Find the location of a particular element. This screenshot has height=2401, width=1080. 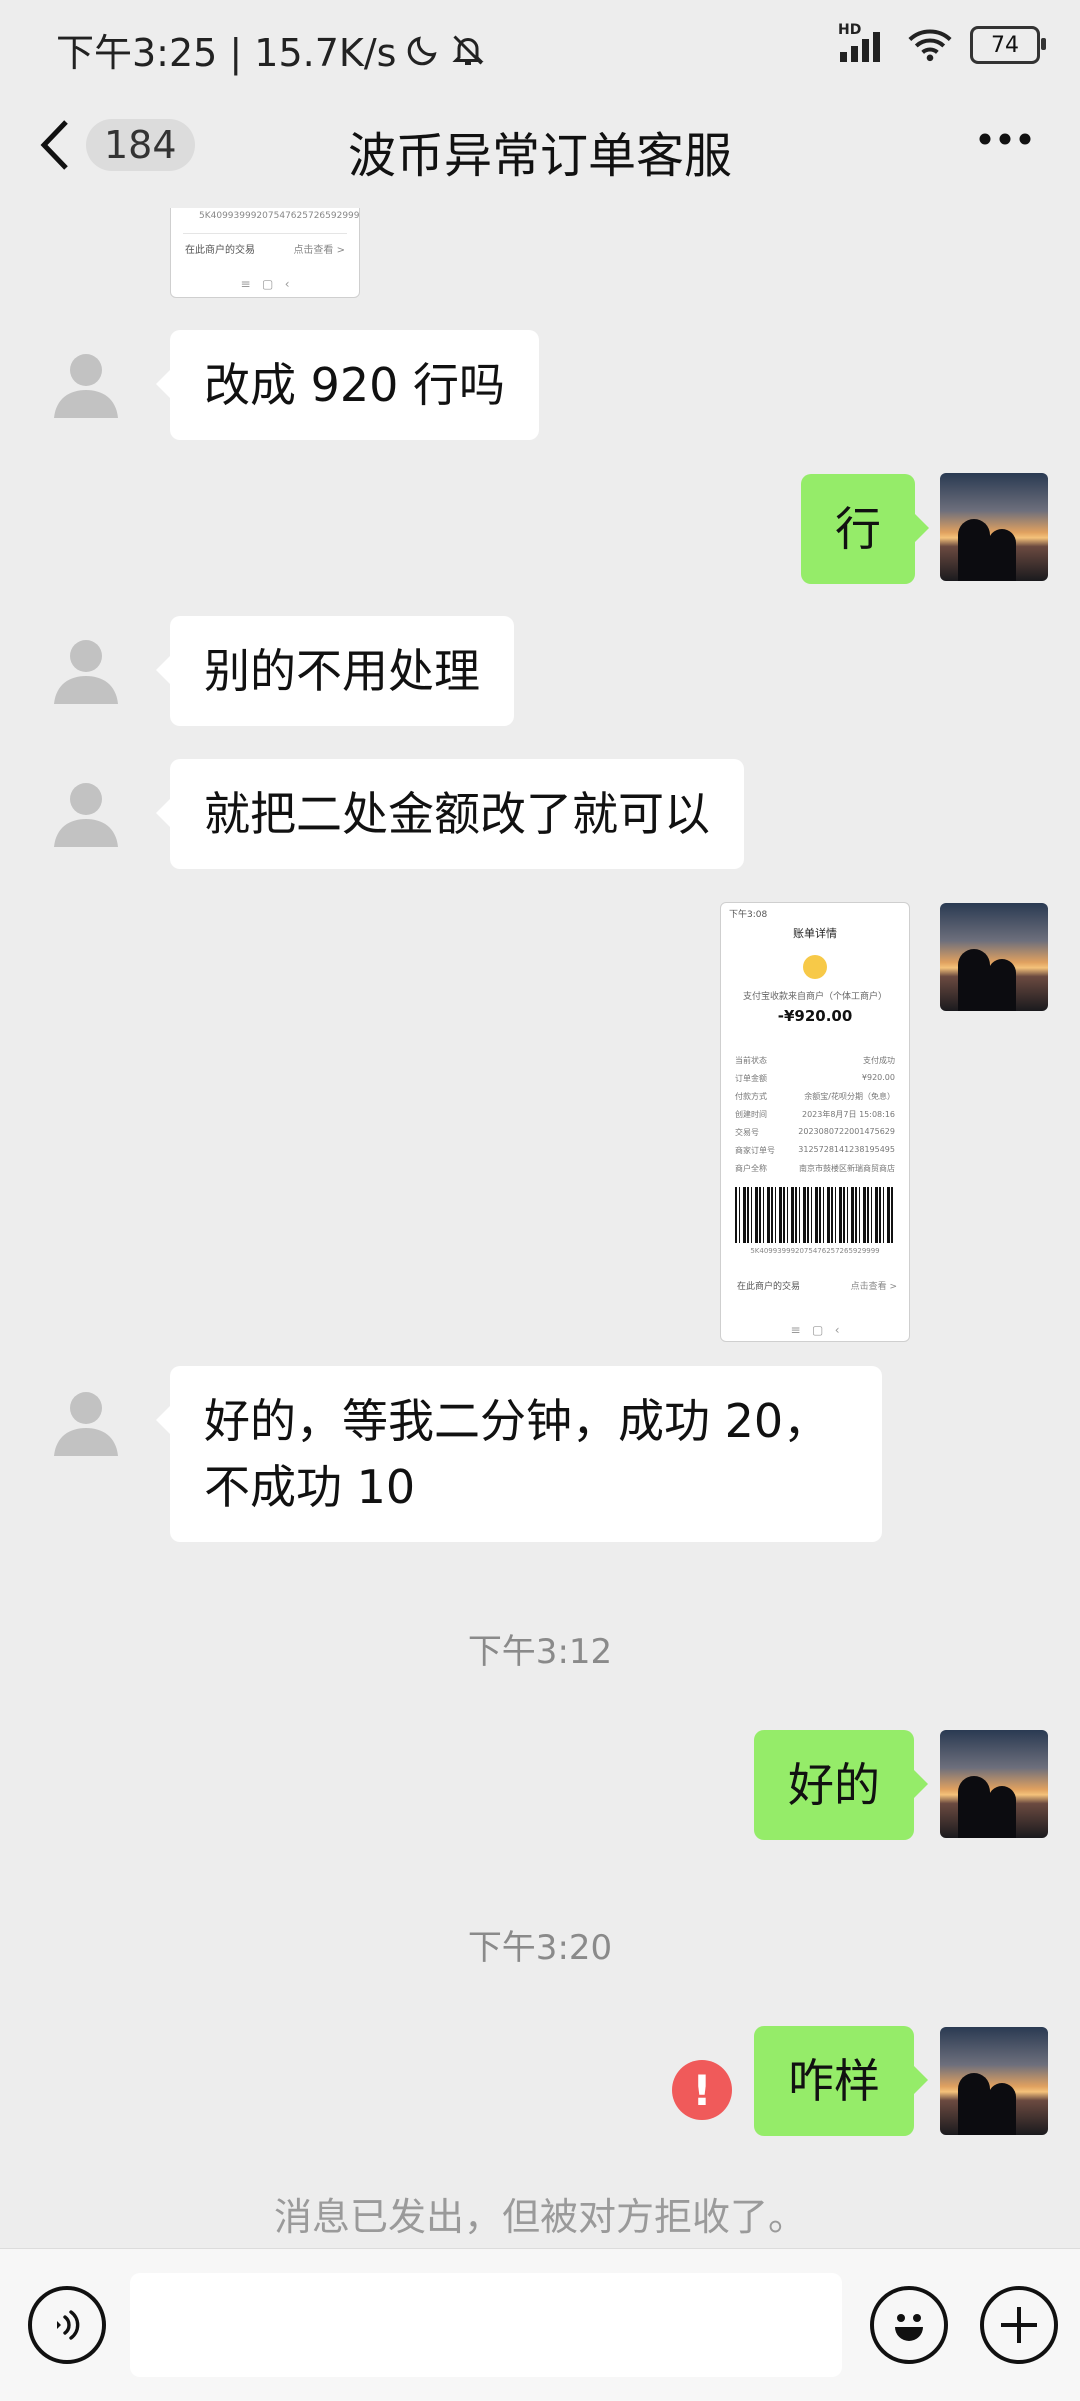

emoji-button is located at coordinates (909, 2325).